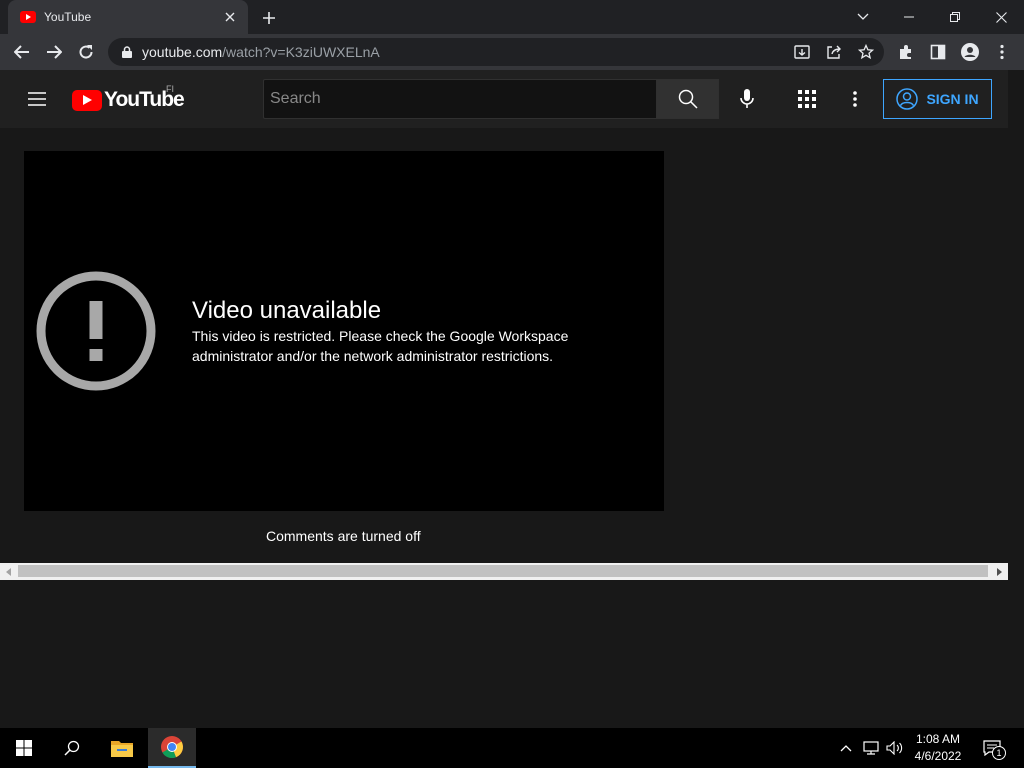 This screenshot has height=768, width=1024. Describe the element at coordinates (512, 748) in the screenshot. I see `windows-taskbar: 1:08 AM 4/6/2022 1` at that location.